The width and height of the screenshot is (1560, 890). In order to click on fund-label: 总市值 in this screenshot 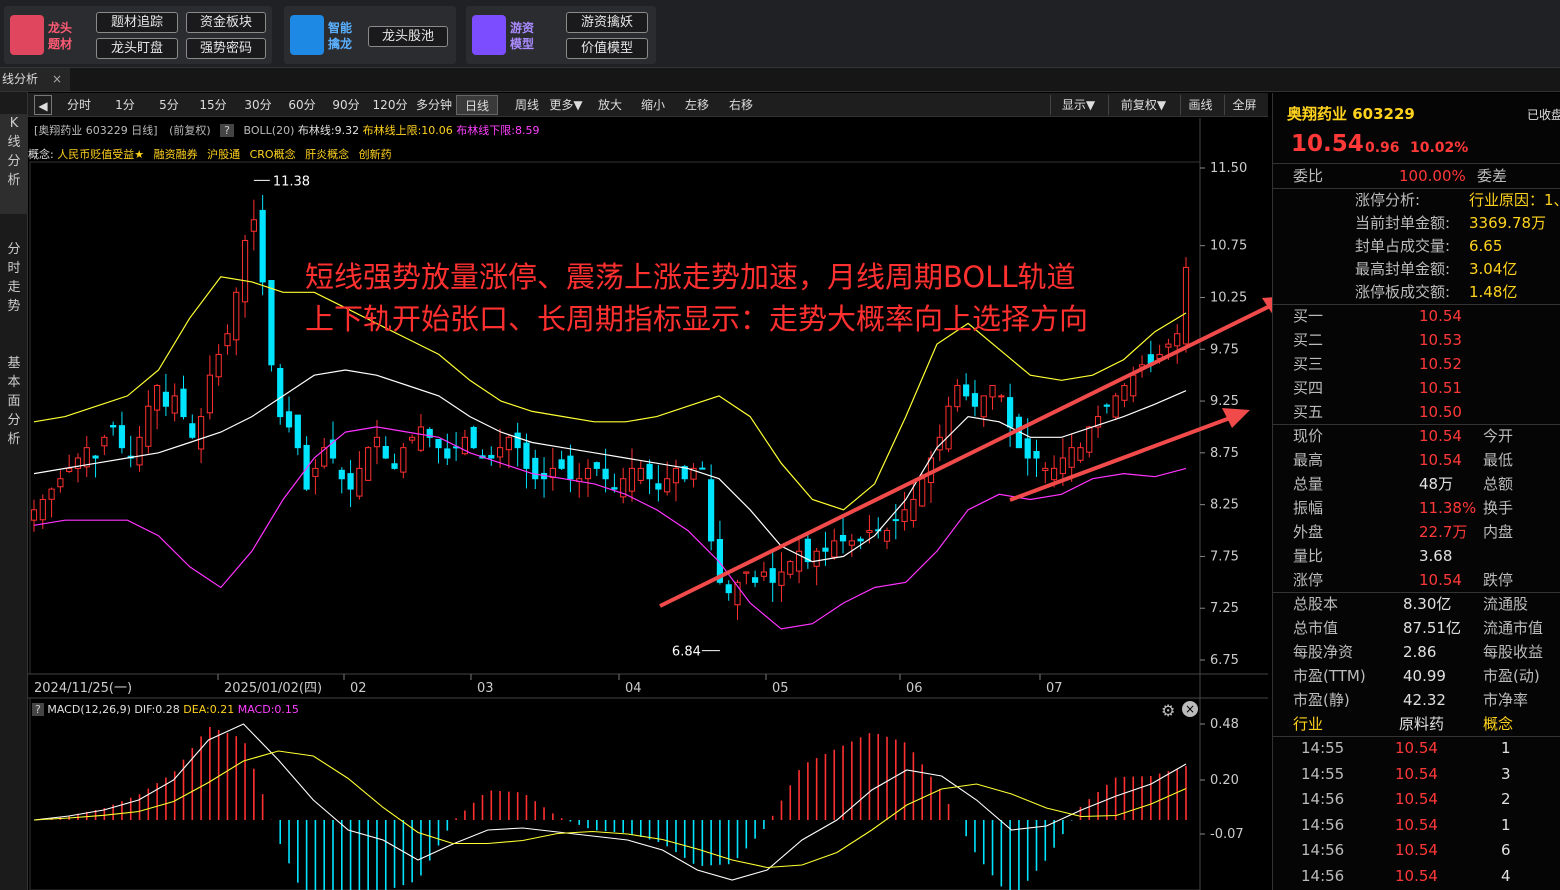, I will do `click(1316, 628)`.